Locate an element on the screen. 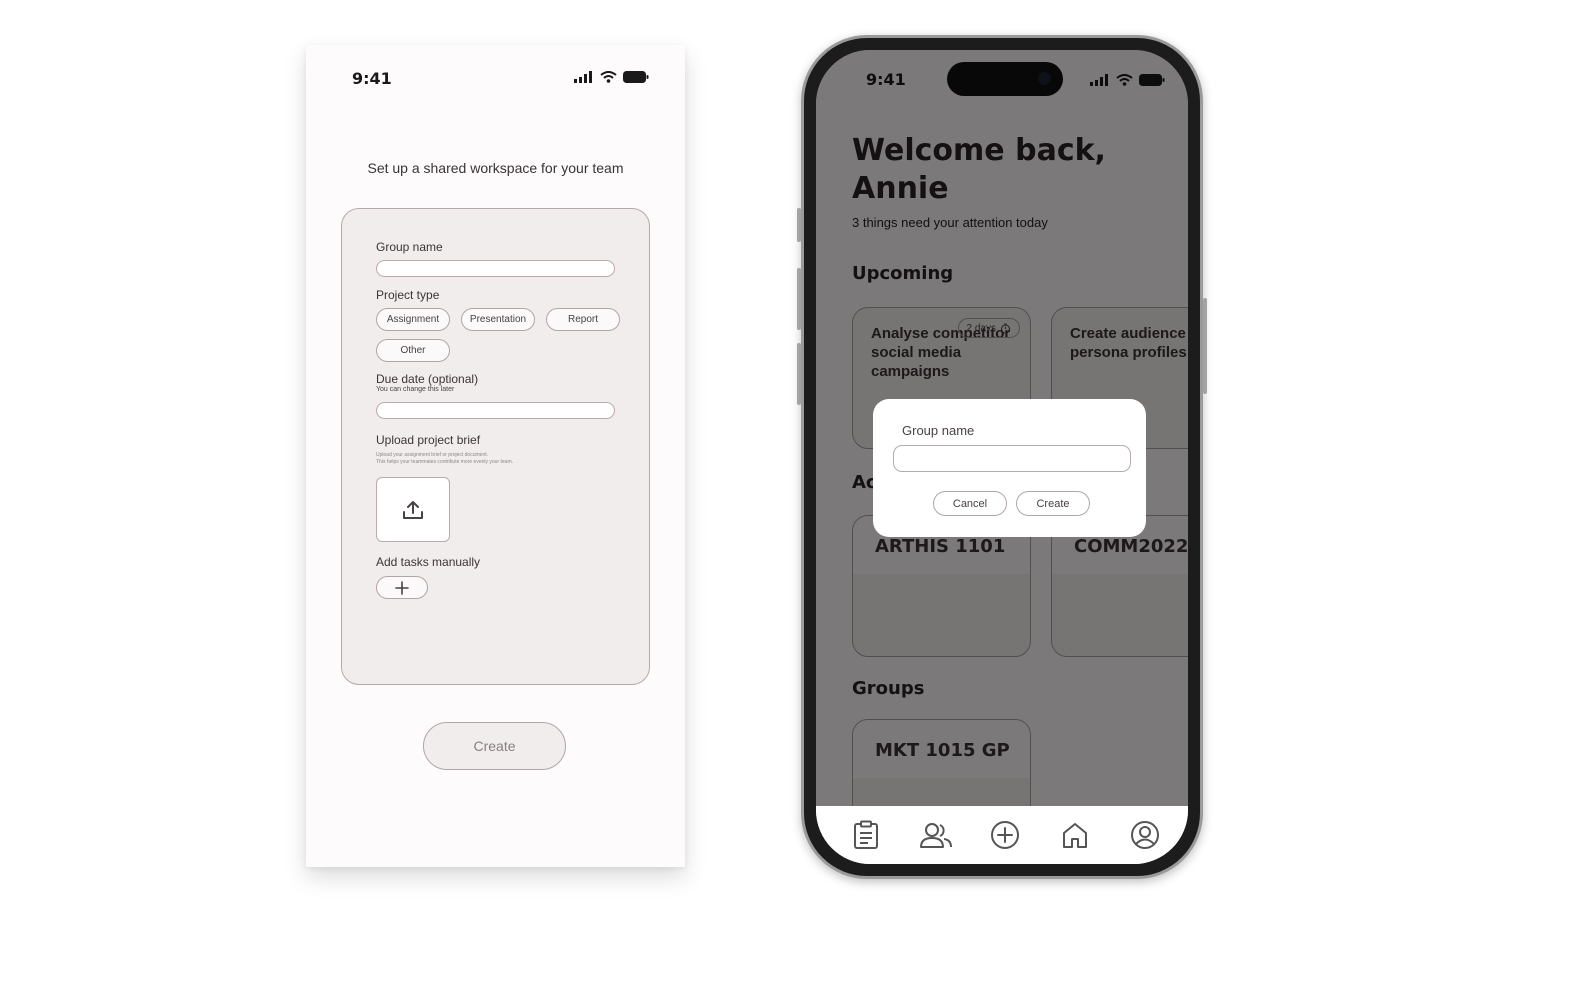 The width and height of the screenshot is (1578, 996). upload-button is located at coordinates (413, 509).